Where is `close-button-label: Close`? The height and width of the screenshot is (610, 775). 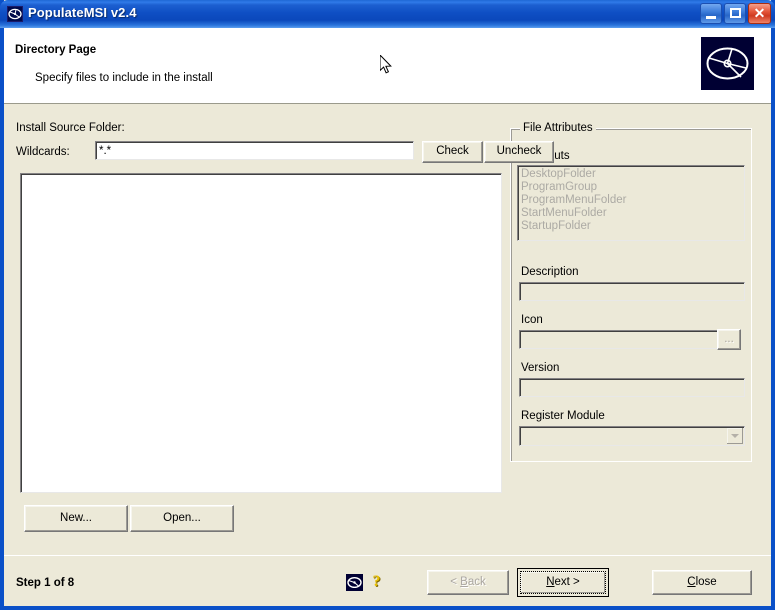
close-button-label: Close is located at coordinates (702, 581).